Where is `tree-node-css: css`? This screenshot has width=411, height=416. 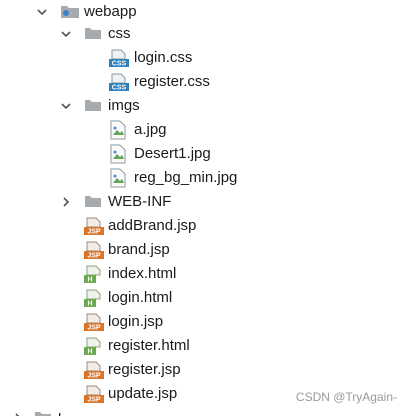 tree-node-css: css is located at coordinates (205, 34).